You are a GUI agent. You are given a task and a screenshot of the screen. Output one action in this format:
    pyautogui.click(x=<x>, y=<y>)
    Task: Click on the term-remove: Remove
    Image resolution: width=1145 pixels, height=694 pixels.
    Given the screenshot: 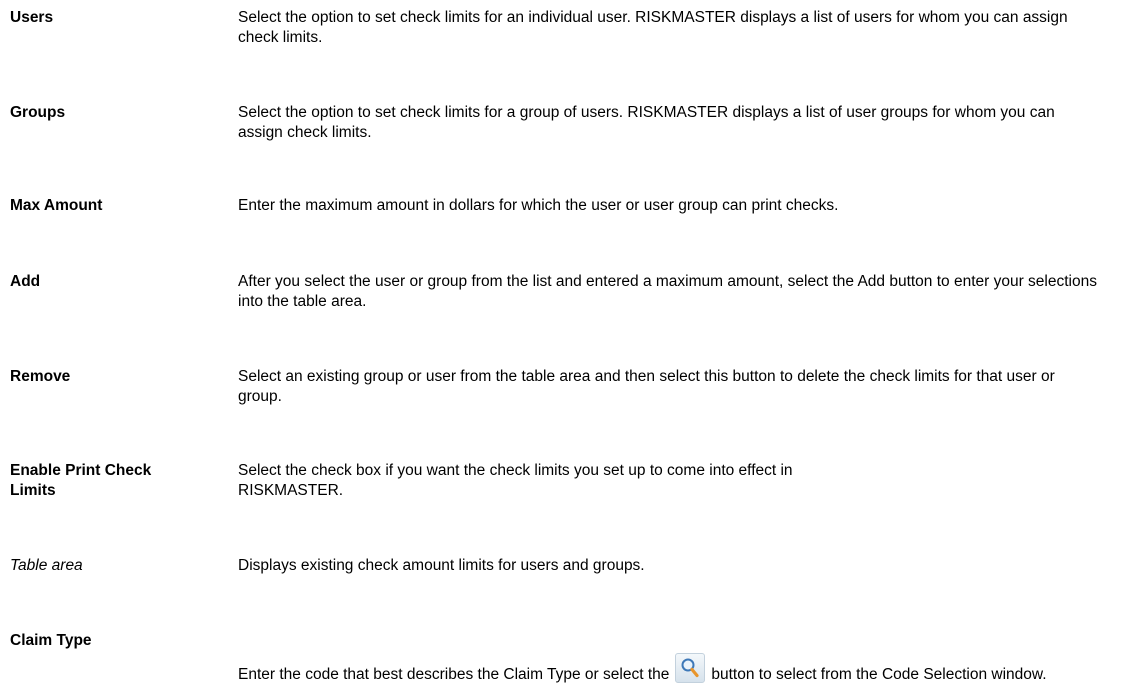 What is the action you would take?
    pyautogui.click(x=40, y=376)
    